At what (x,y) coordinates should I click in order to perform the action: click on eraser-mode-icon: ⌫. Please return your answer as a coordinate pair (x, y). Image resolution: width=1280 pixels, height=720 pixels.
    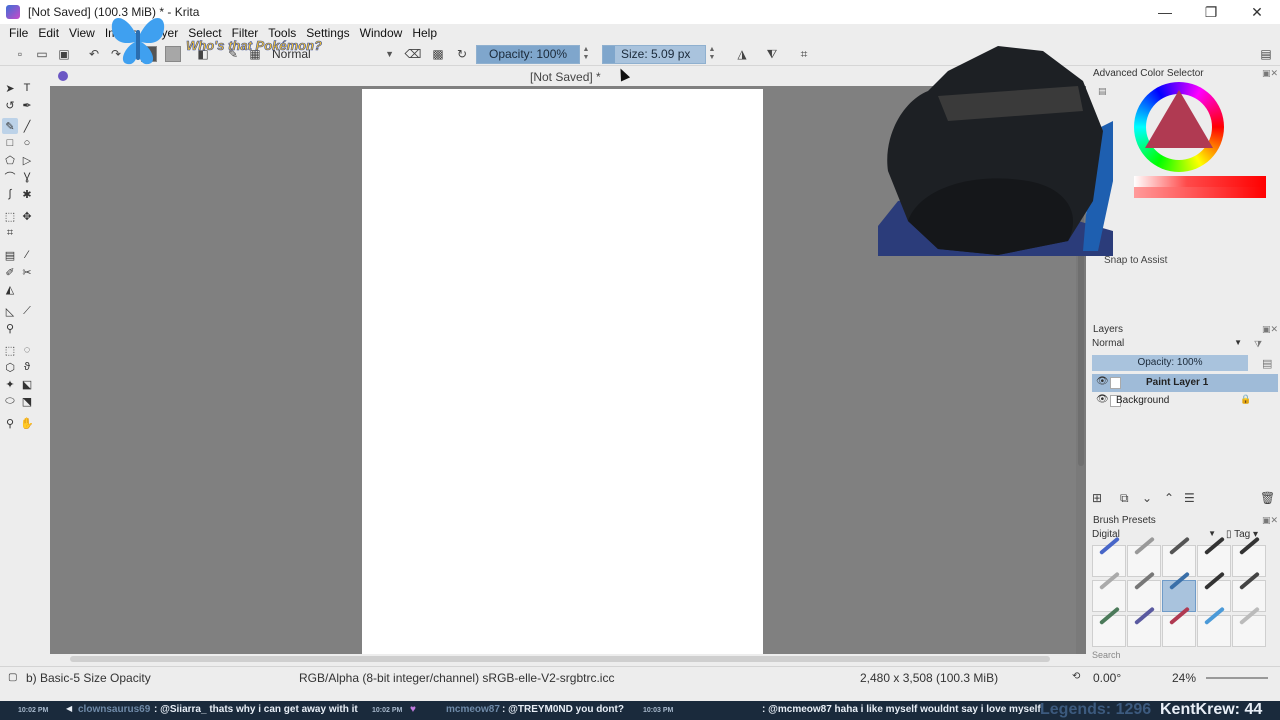
    Looking at the image, I should click on (413, 54).